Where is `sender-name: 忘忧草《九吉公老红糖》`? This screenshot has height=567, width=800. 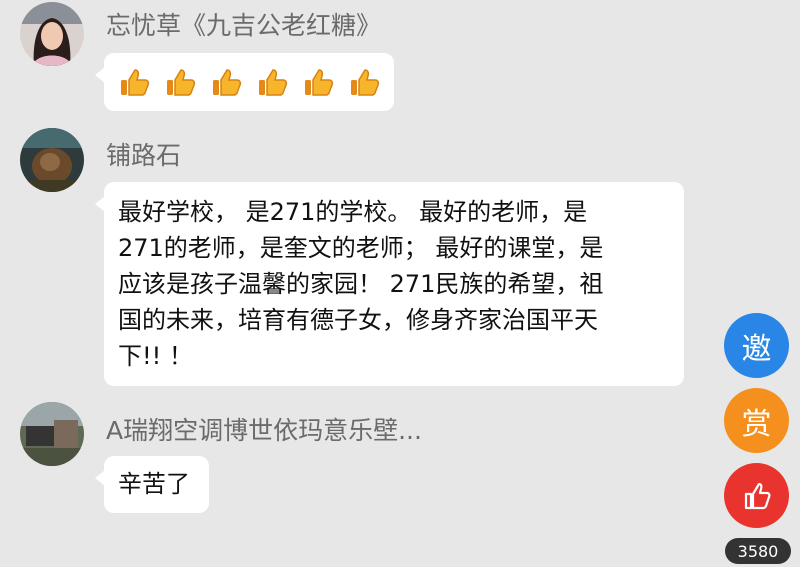
sender-name: 忘忧草《九吉公老红糖》 is located at coordinates (244, 25).